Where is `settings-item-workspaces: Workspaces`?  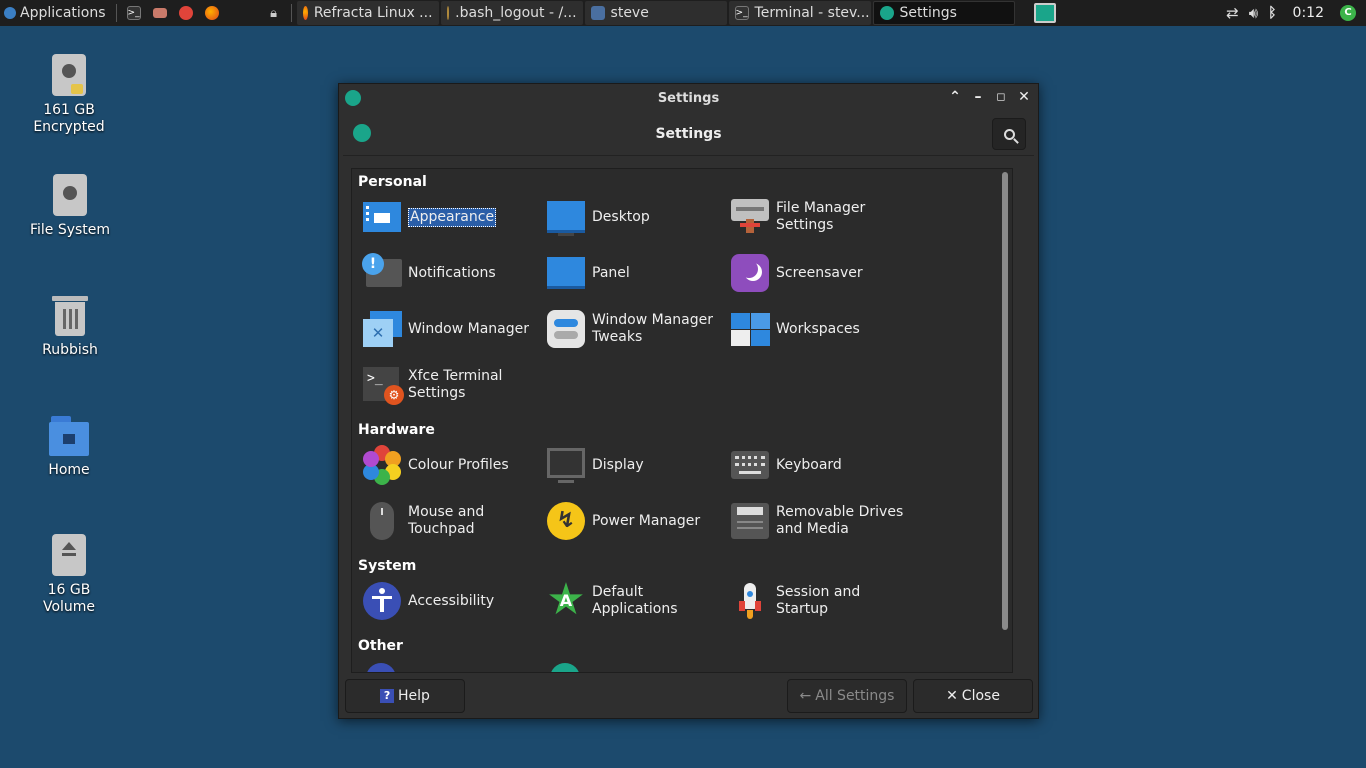 settings-item-workspaces: Workspaces is located at coordinates (820, 329).